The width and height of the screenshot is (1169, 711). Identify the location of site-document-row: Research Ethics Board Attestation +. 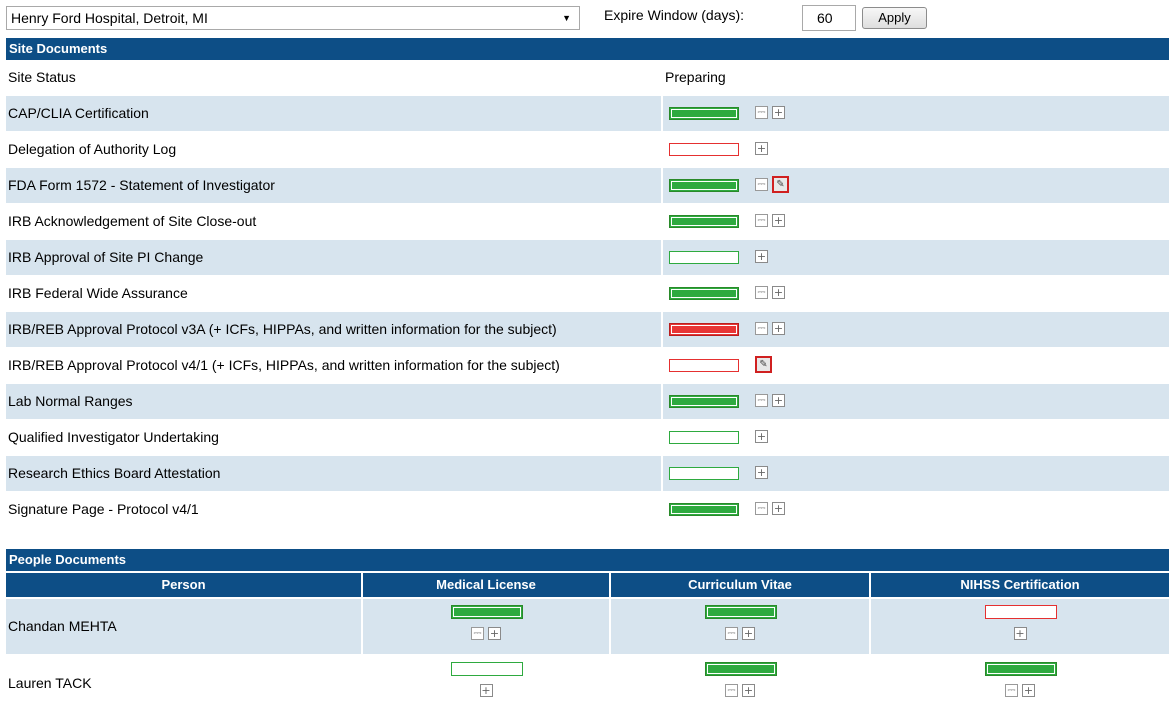
(587, 474).